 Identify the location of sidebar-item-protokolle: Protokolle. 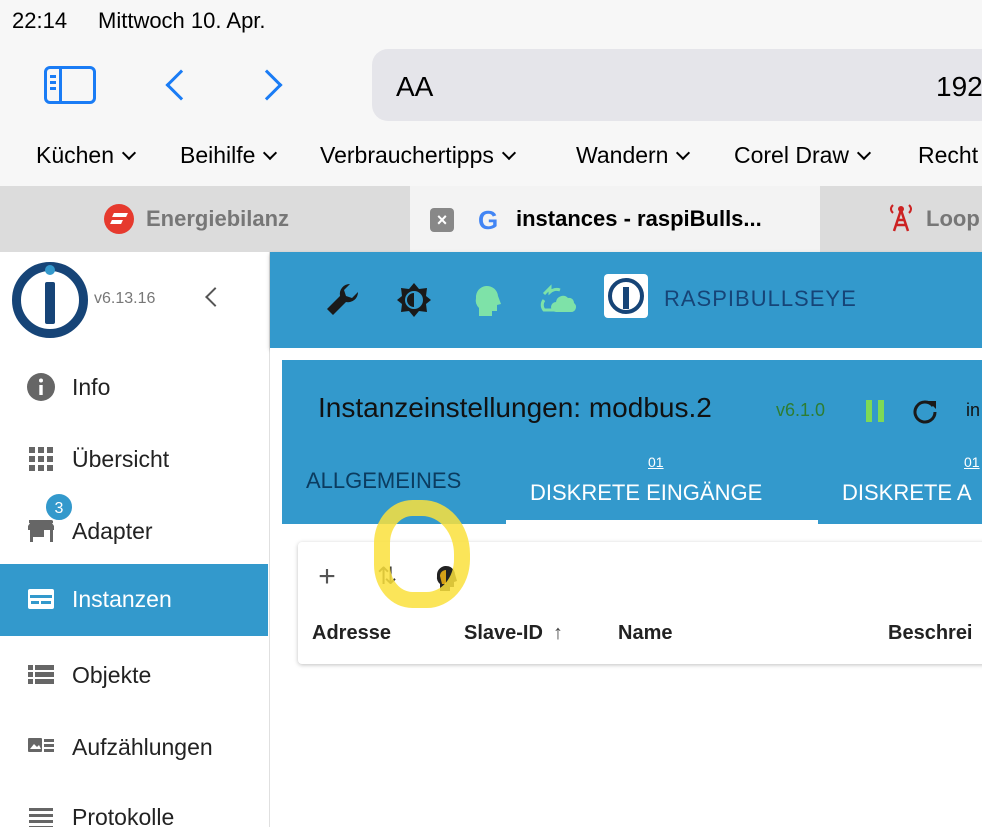
(134, 804).